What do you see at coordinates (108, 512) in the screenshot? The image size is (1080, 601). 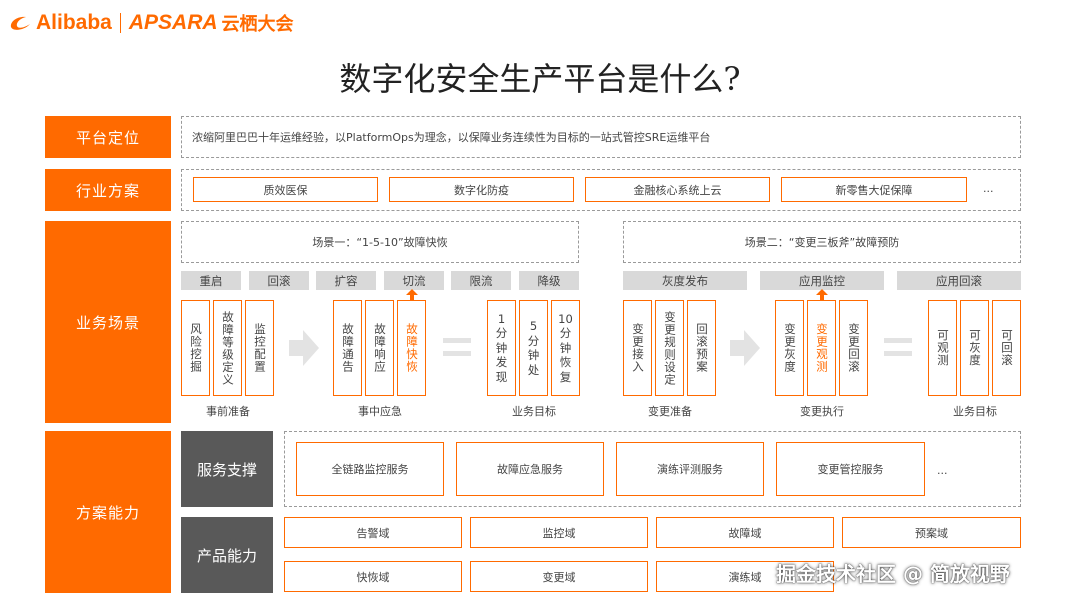 I see `row-label-capability: 方案能力` at bounding box center [108, 512].